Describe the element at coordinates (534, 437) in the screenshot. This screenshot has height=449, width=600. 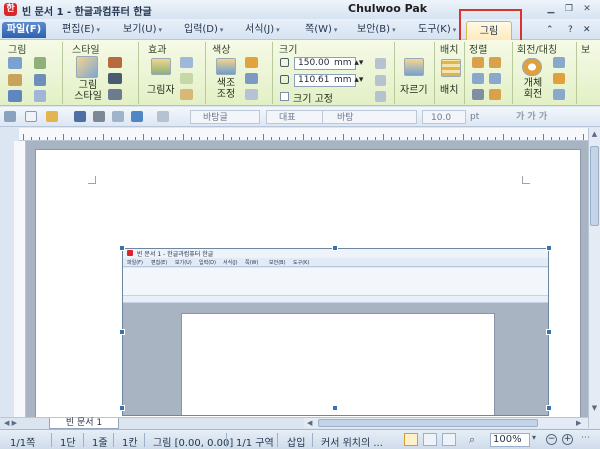
I see `zoom-dropdown-icon: ▾` at that location.